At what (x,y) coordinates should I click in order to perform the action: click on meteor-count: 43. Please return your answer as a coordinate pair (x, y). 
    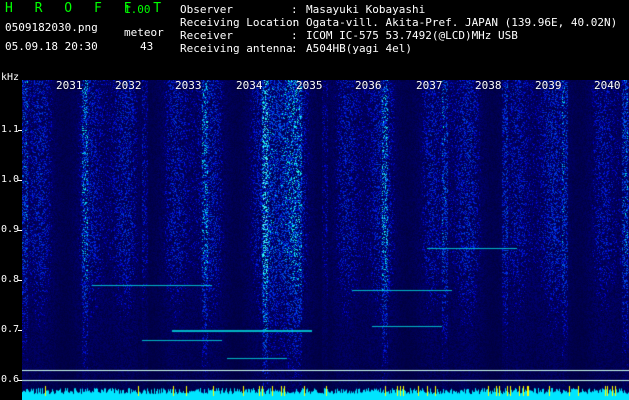
    Looking at the image, I should click on (147, 46).